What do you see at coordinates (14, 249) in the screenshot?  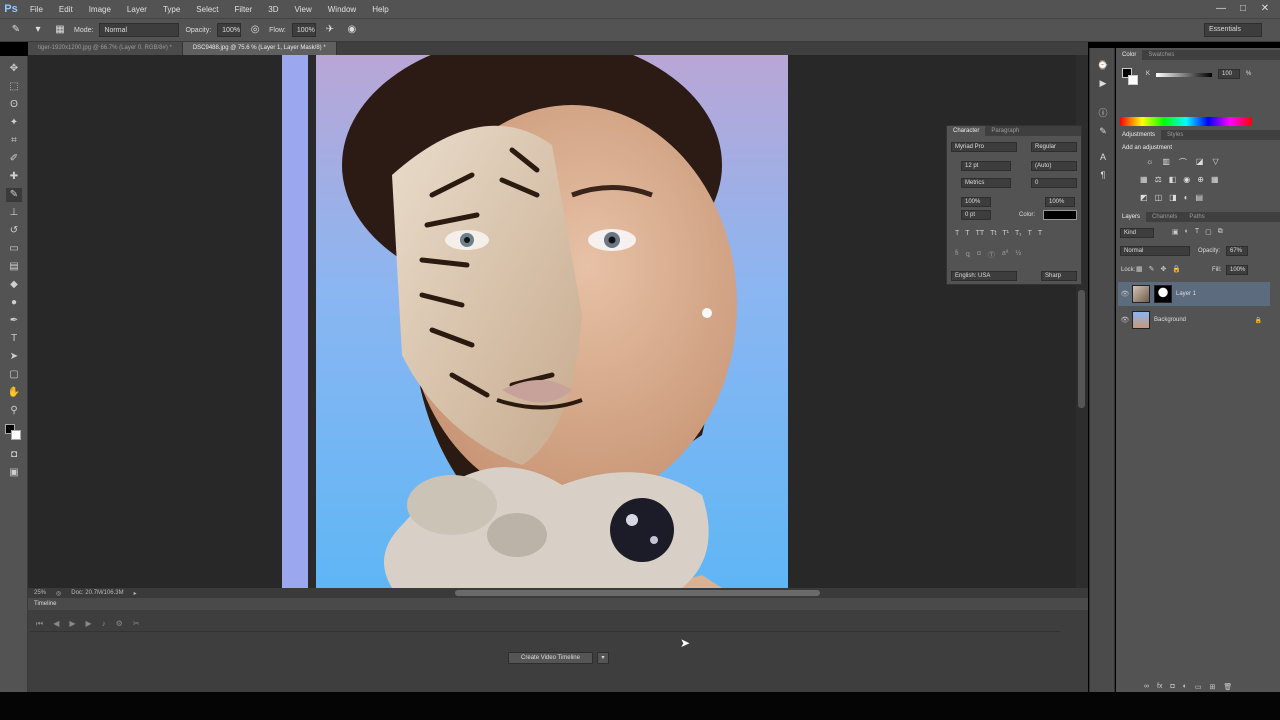 I see `eraser-tool-icon: ▭` at bounding box center [14, 249].